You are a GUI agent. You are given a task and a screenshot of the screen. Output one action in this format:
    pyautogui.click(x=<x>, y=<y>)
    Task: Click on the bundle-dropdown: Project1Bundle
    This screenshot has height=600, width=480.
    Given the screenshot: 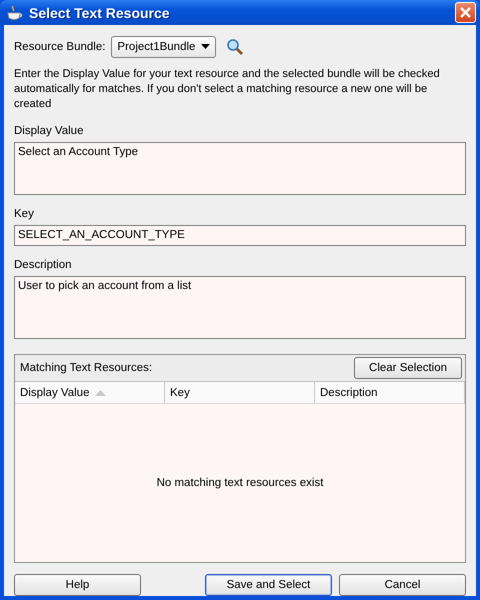 What is the action you would take?
    pyautogui.click(x=163, y=47)
    